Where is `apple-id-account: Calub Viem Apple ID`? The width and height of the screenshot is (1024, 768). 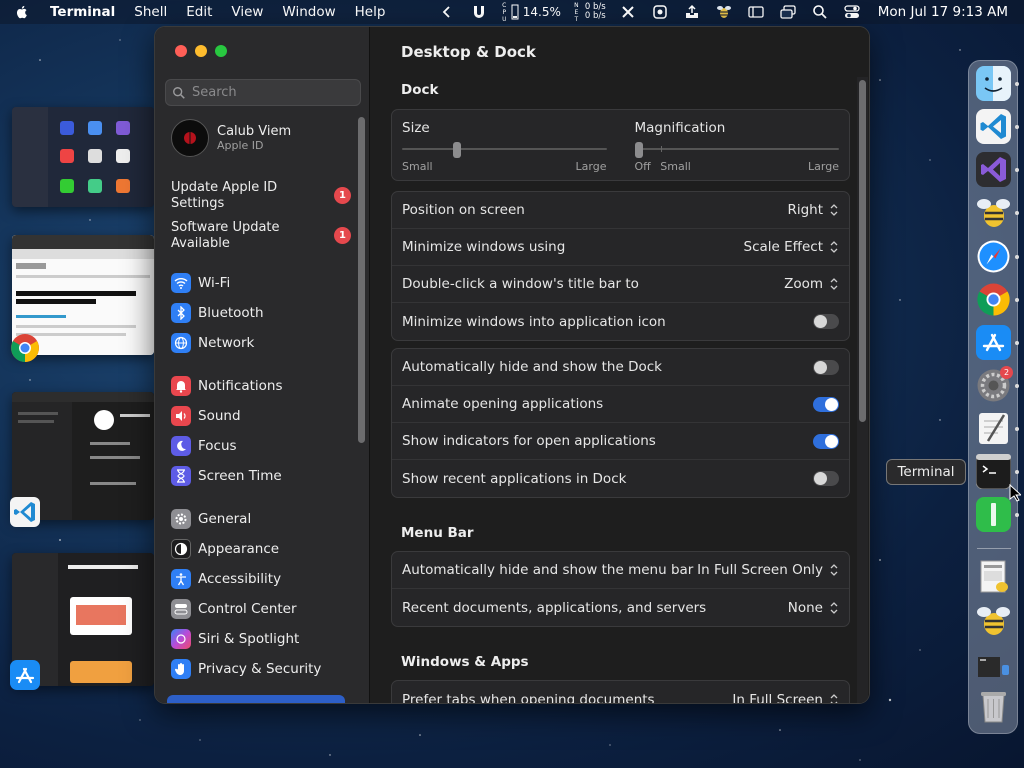 apple-id-account: Calub Viem Apple ID is located at coordinates (231, 138).